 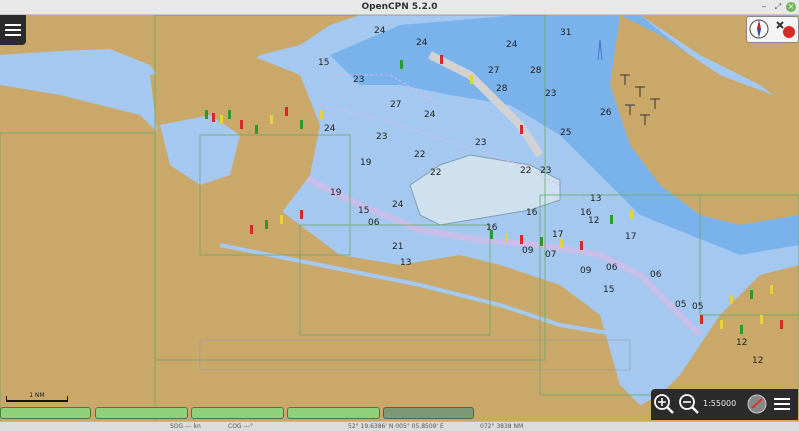 What do you see at coordinates (606, 113) in the screenshot?
I see `svg-text: 26` at bounding box center [606, 113].